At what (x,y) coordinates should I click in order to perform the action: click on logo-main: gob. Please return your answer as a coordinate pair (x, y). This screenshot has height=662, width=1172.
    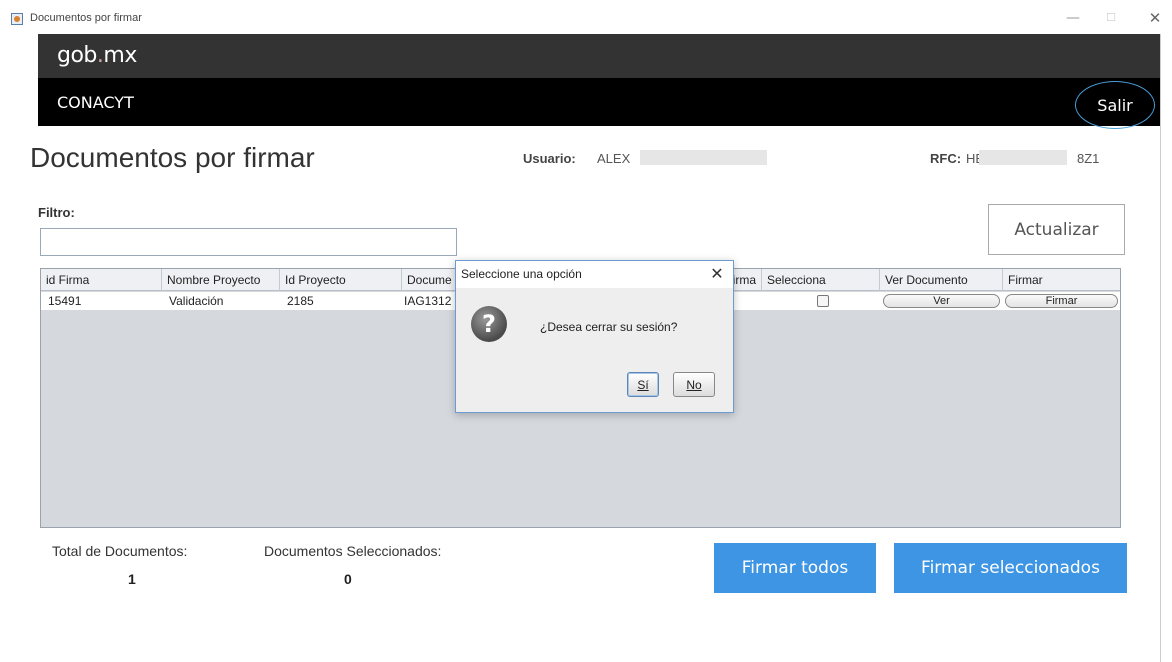
    Looking at the image, I should click on (77, 55).